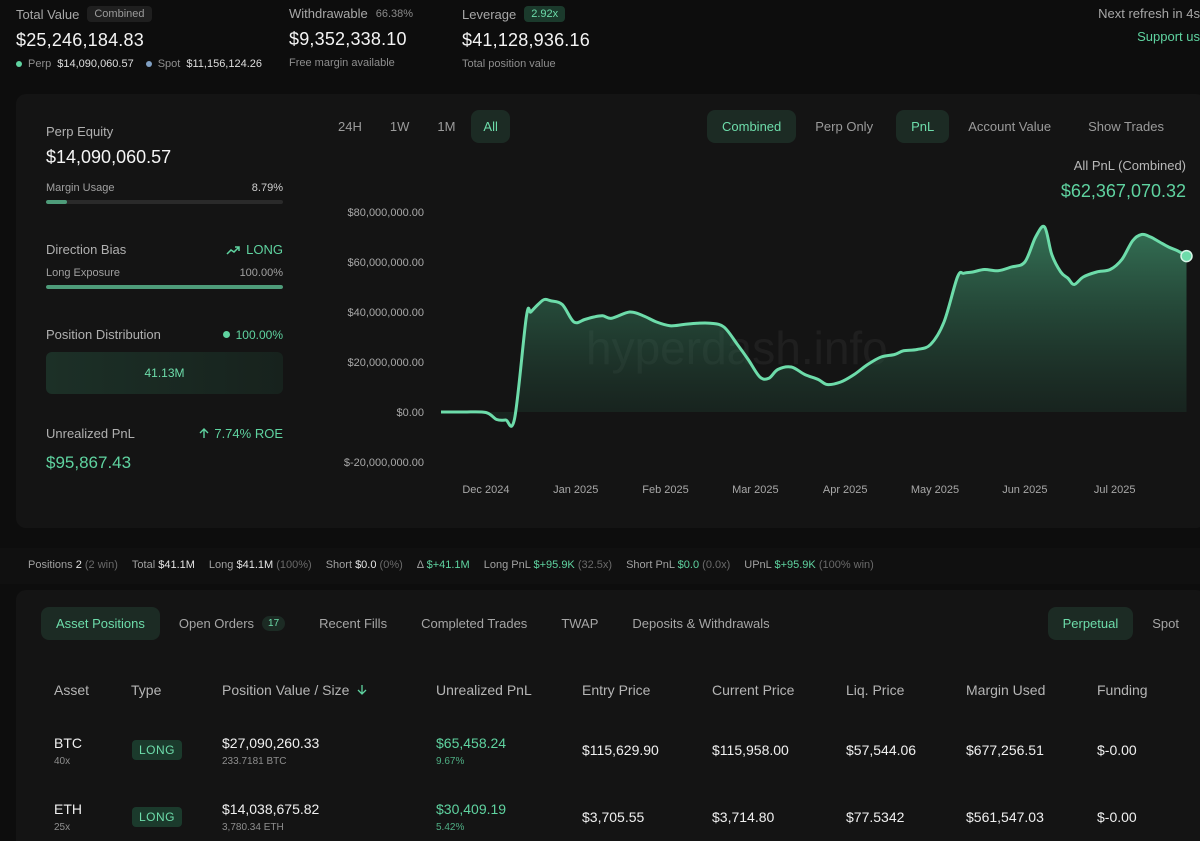 The image size is (1200, 841). What do you see at coordinates (579, 623) in the screenshot?
I see `tab-twap: TWAP` at bounding box center [579, 623].